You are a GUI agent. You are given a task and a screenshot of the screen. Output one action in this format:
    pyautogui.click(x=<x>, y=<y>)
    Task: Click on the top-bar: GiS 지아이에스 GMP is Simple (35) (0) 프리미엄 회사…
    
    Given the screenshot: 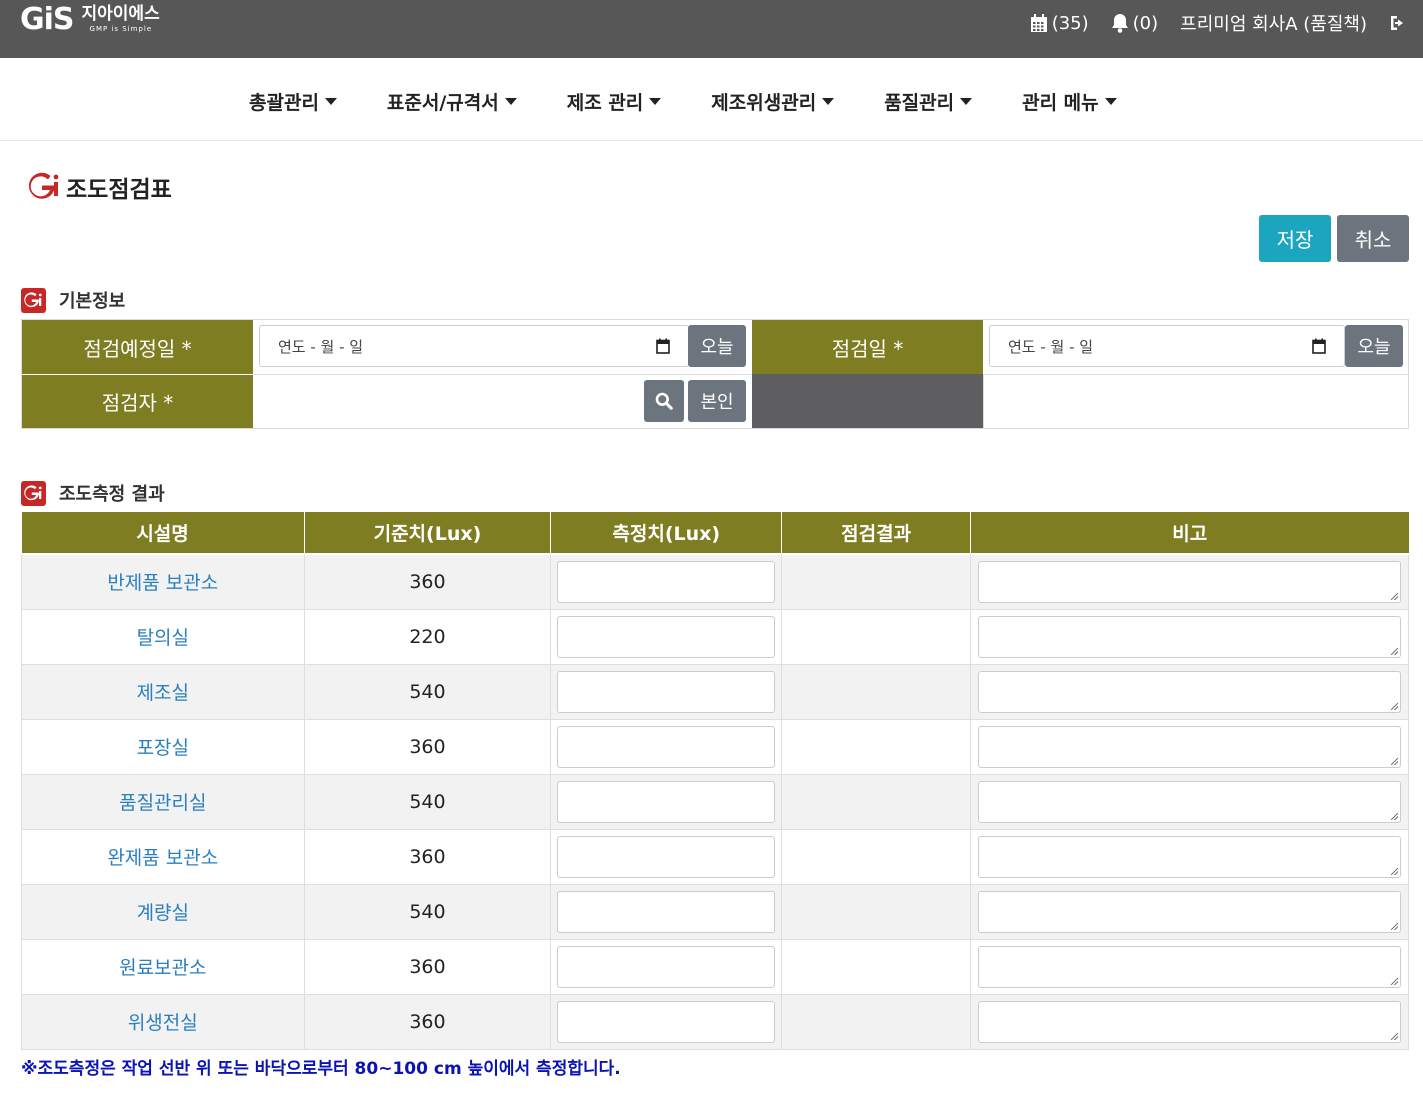 What is the action you would take?
    pyautogui.click(x=711, y=29)
    